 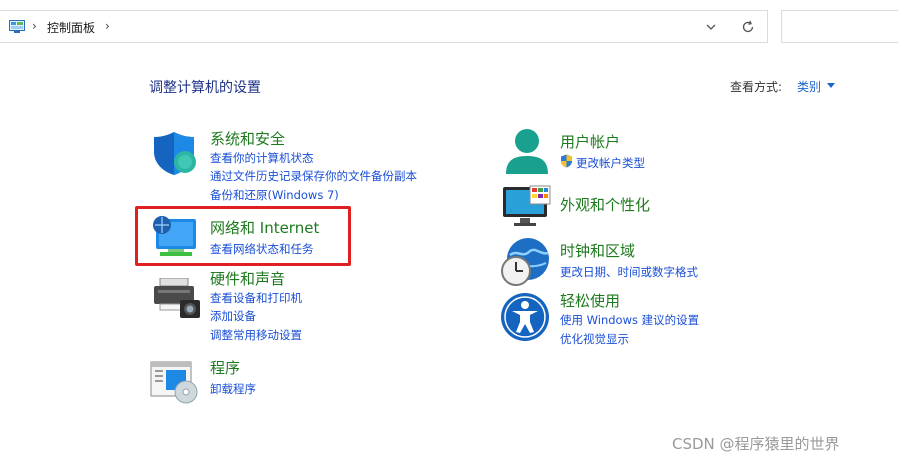 I want to click on monitor-icon, so click(x=527, y=206).